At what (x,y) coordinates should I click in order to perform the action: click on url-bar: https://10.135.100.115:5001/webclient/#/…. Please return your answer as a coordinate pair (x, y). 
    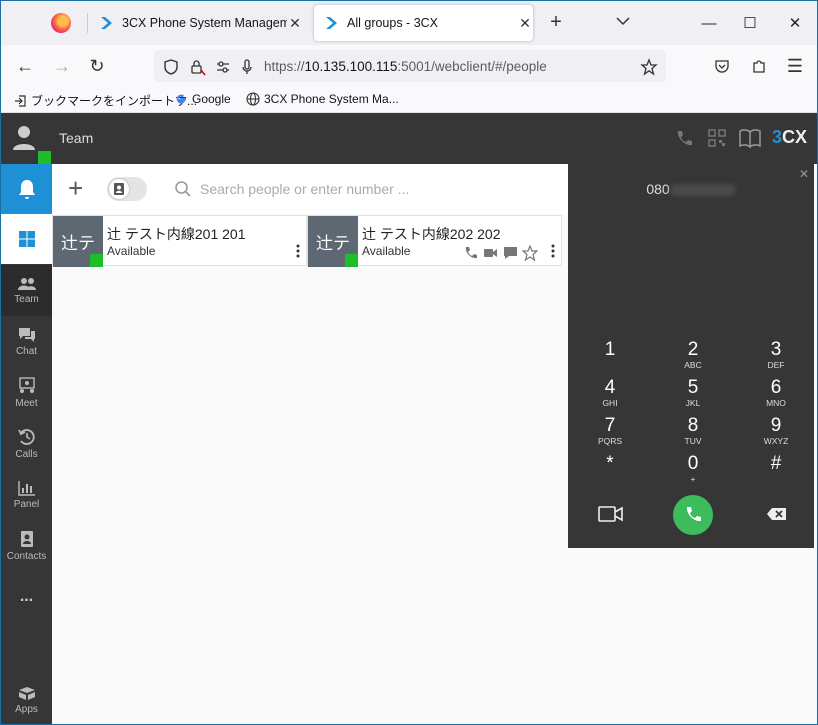
    Looking at the image, I should click on (410, 66).